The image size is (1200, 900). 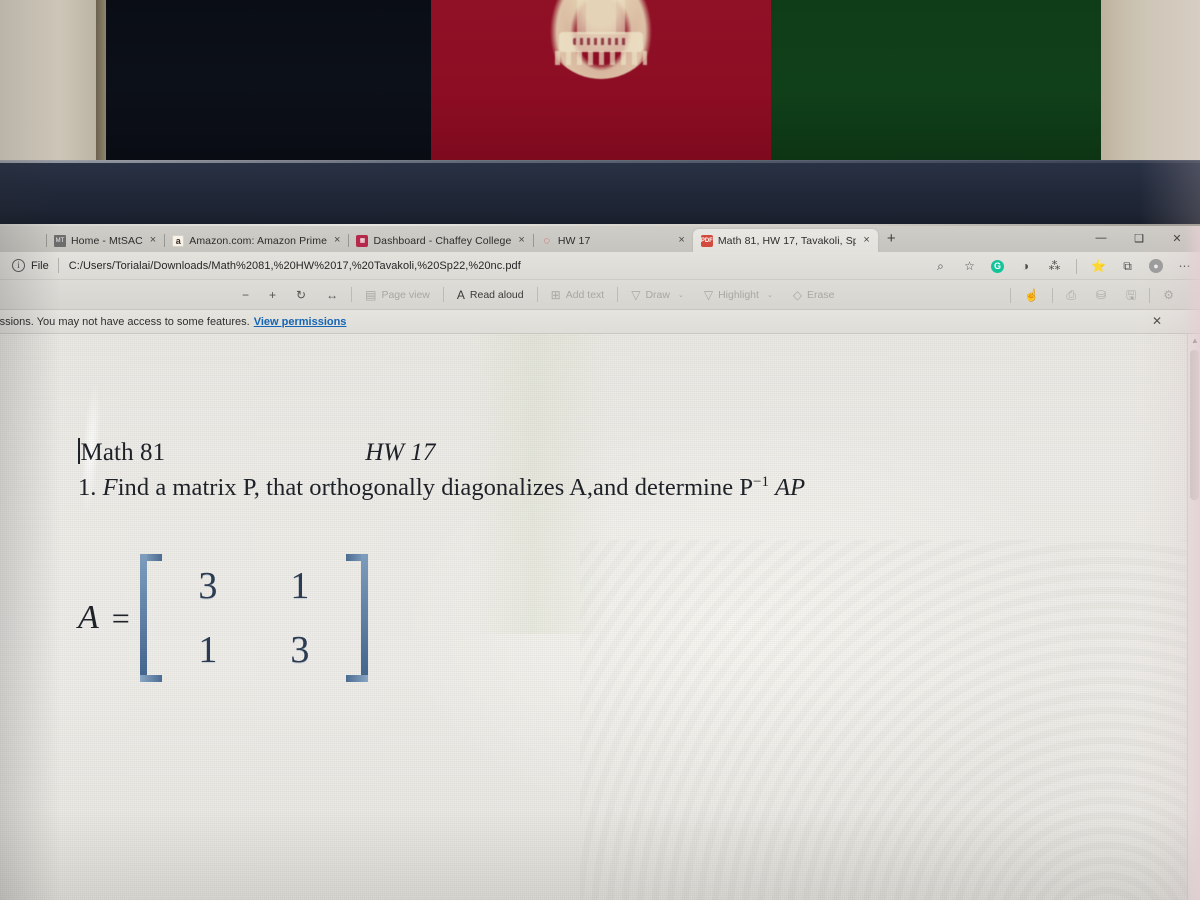 I want to click on save-button: ⛁, so click(x=1101, y=295).